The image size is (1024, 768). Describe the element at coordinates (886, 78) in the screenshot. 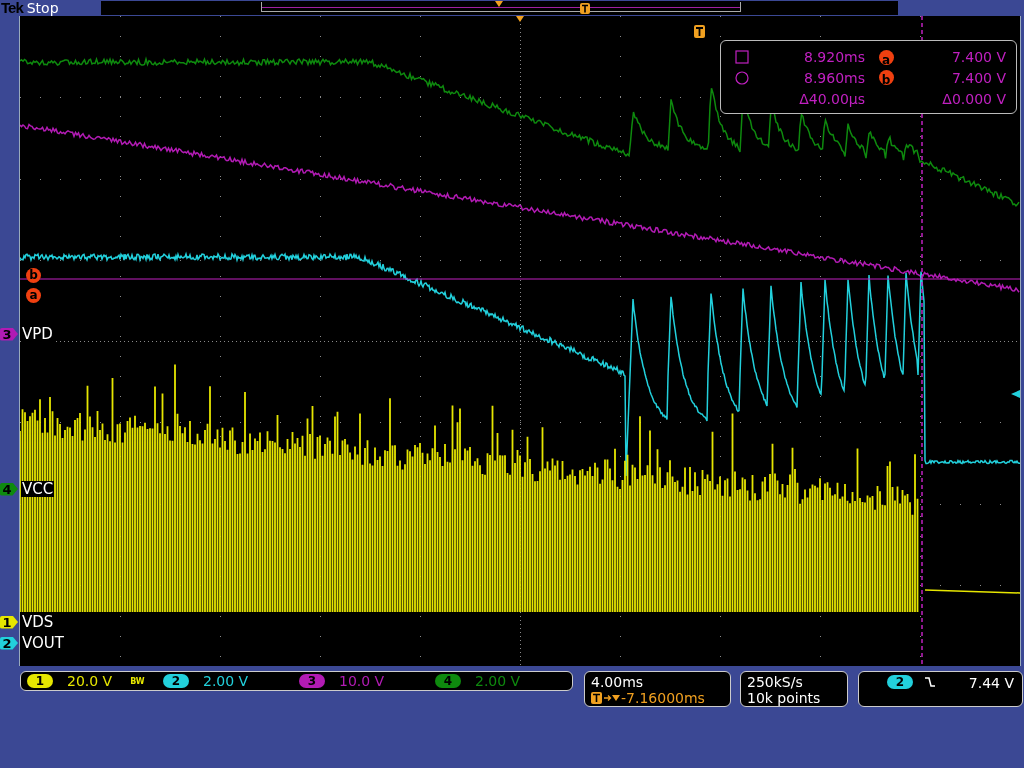

I see `cursor-marker: b` at that location.